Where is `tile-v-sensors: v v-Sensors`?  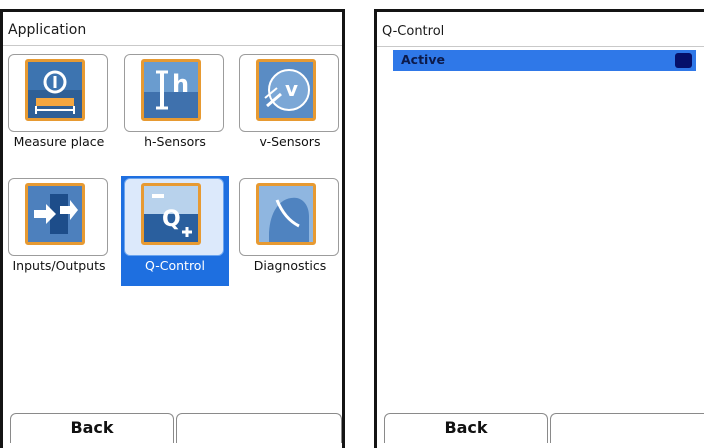
tile-v-sensors: v v-Sensors is located at coordinates (289, 107).